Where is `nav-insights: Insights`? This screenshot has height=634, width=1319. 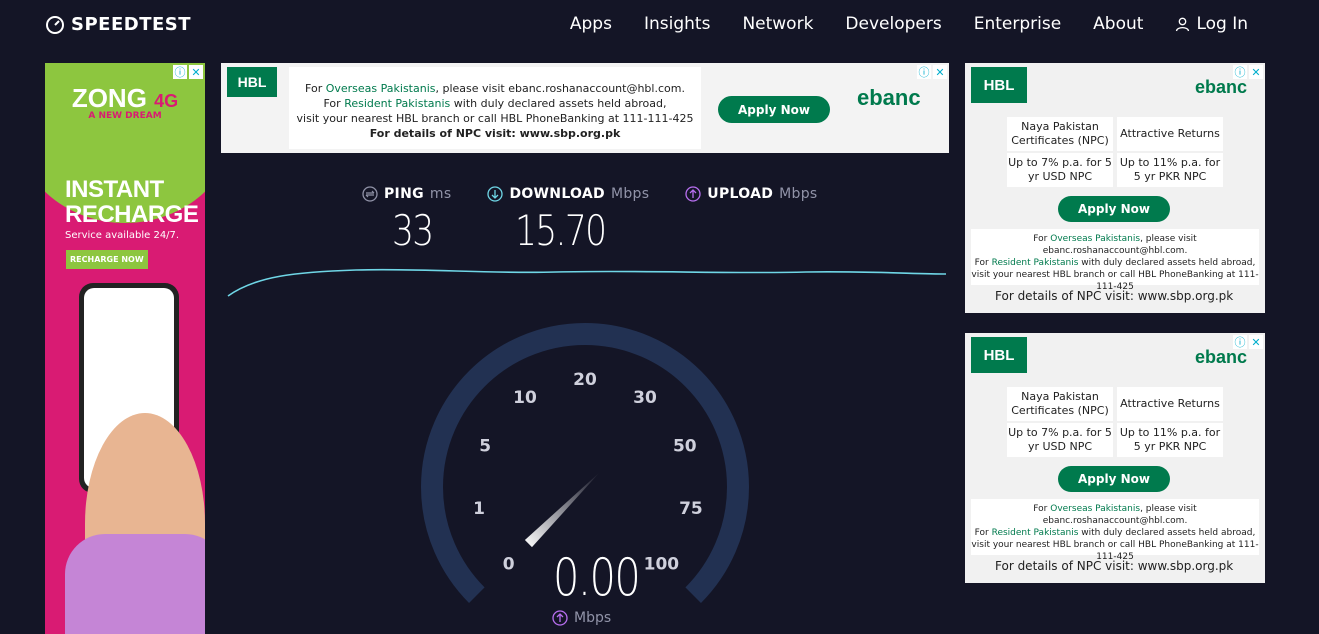
nav-insights: Insights is located at coordinates (677, 24).